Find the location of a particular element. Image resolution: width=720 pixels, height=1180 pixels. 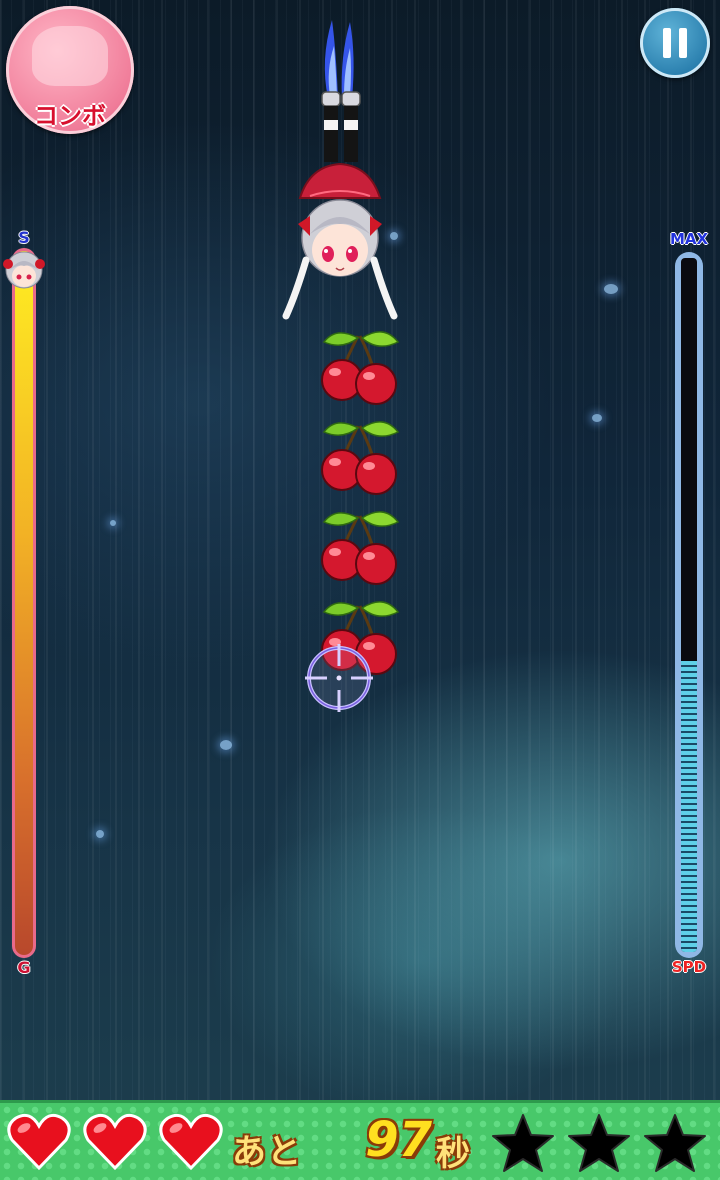

speed-gauge-track is located at coordinates (689, 605).